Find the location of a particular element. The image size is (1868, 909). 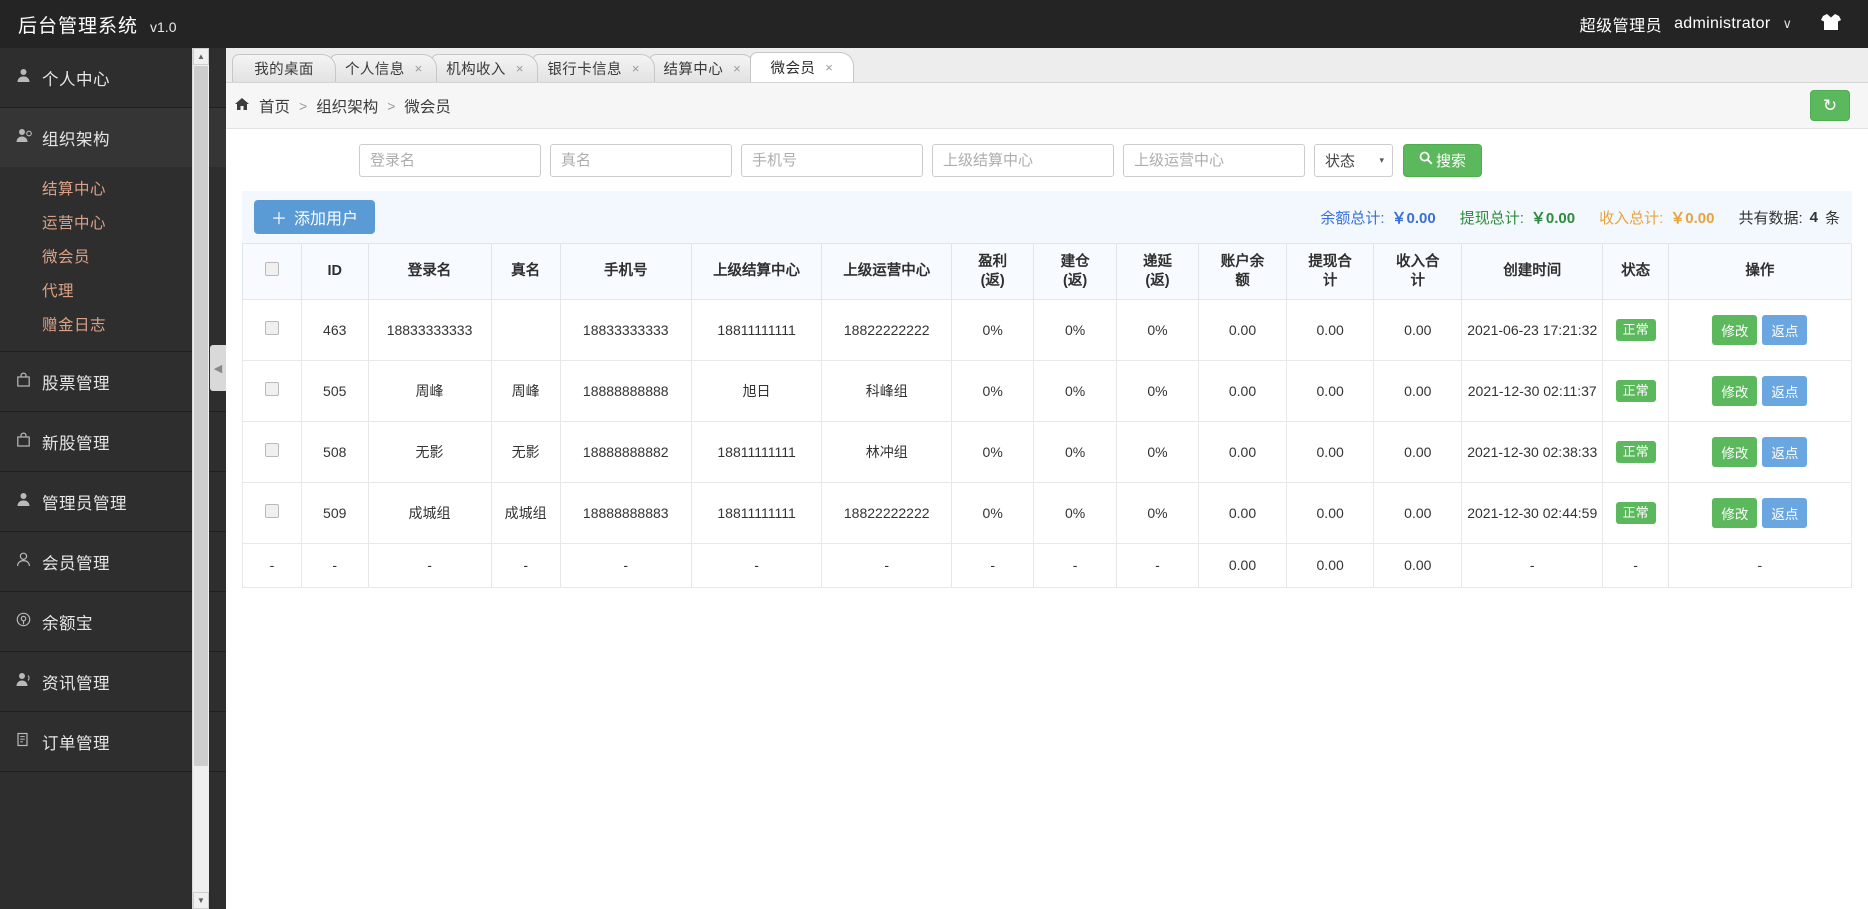

stat-label: 提现总计: is located at coordinates (1491, 218).